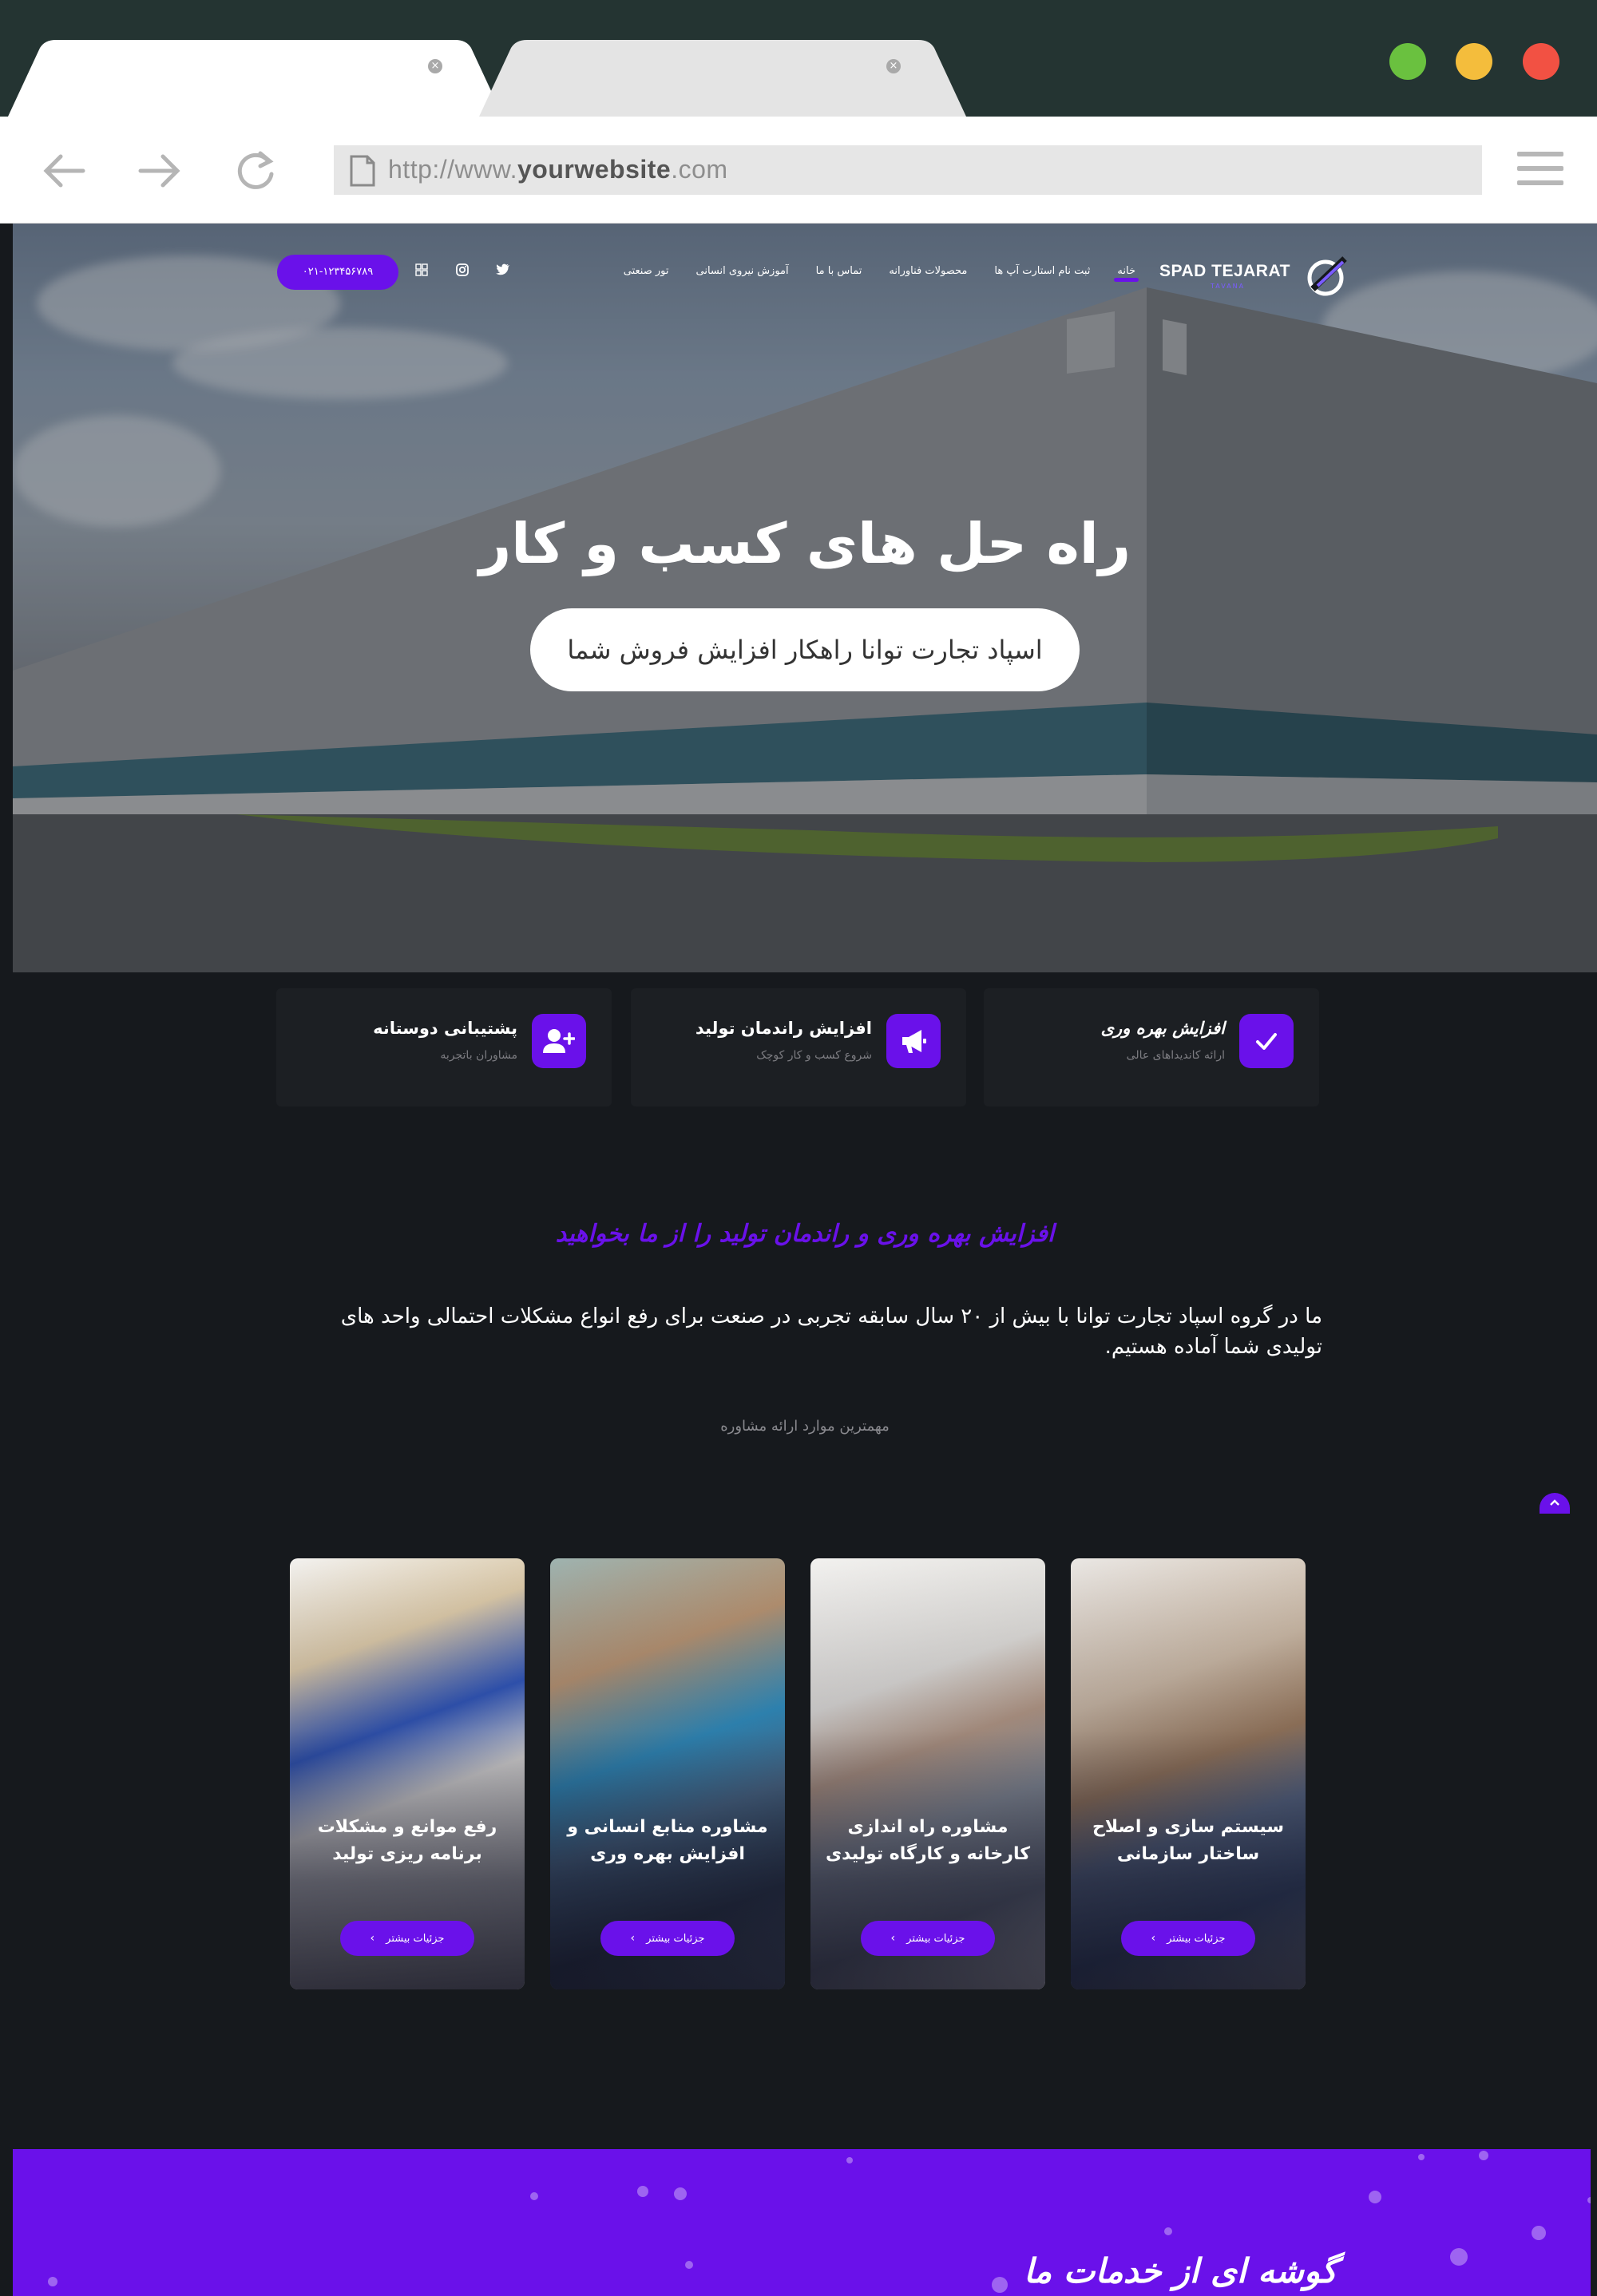 The height and width of the screenshot is (2296, 1597). Describe the element at coordinates (1188, 1840) in the screenshot. I see `card-title: سیستم سازی و اصلاح ساختار سازمانی` at that location.